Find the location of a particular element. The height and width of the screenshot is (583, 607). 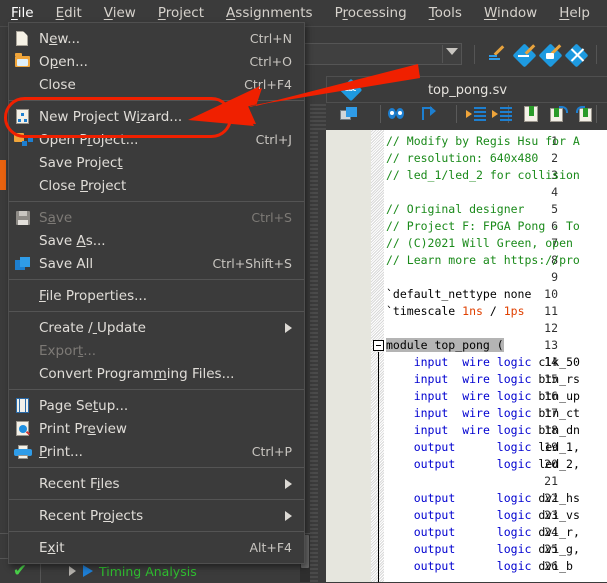

decrease-indent-icon is located at coordinates (502, 114).